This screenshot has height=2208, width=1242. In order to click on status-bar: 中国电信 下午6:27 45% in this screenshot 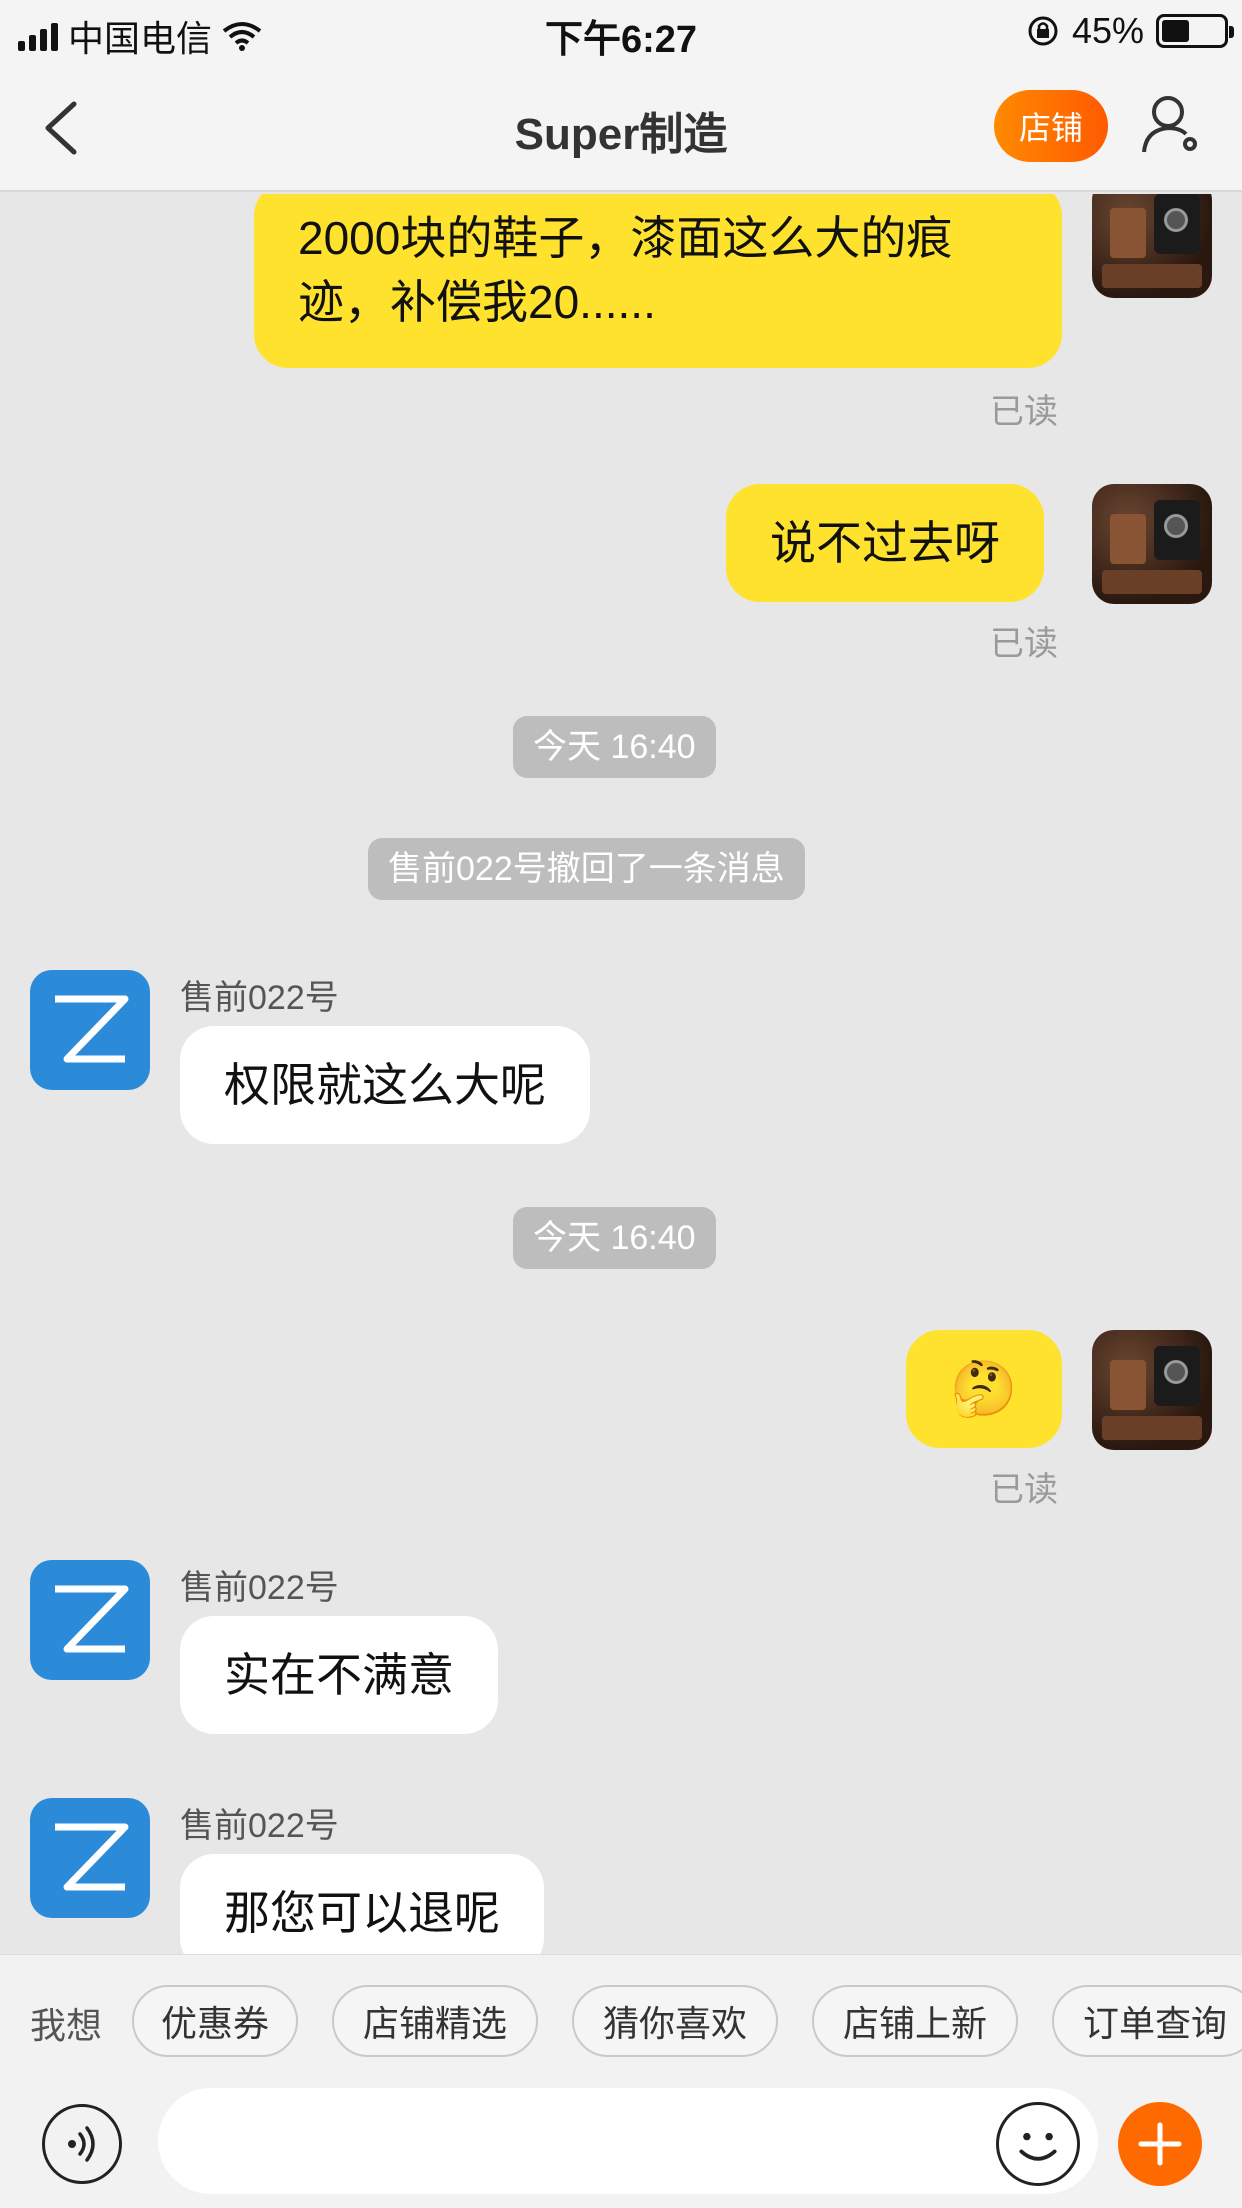, I will do `click(621, 31)`.